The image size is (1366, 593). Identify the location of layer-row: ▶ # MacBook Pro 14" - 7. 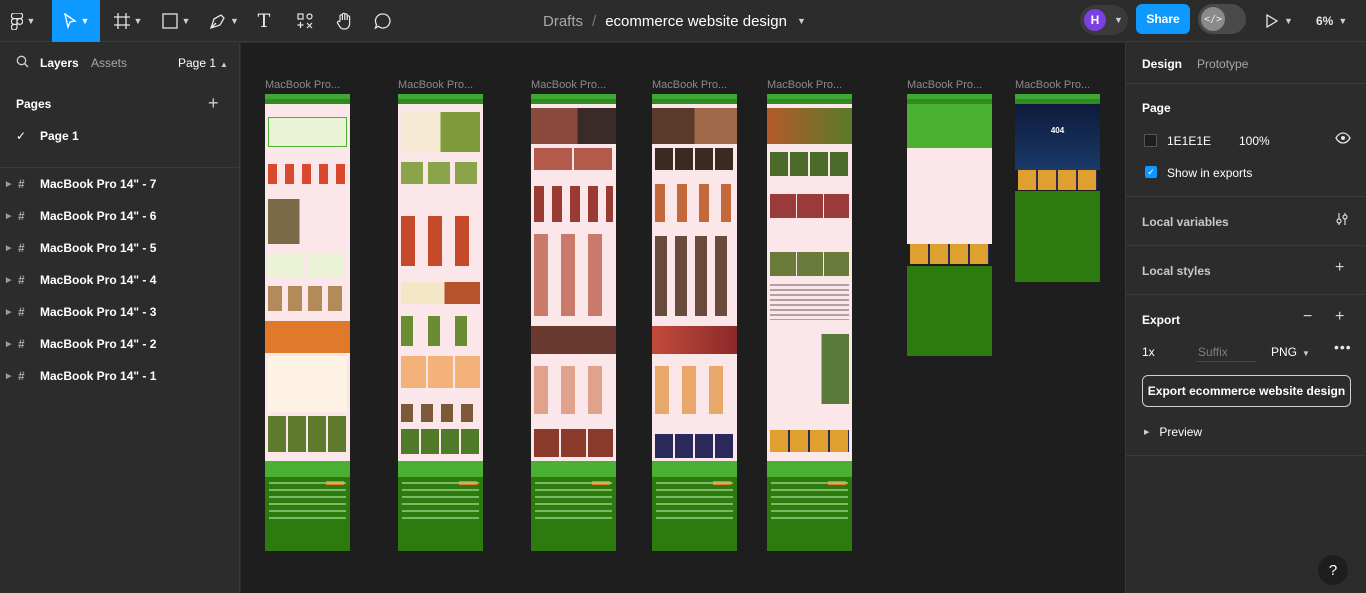
(120, 184).